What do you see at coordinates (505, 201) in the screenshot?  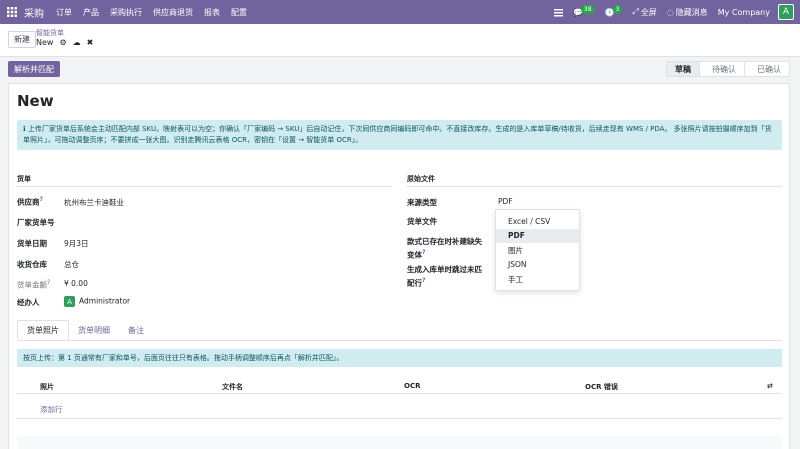 I see `source-type-select: PDF` at bounding box center [505, 201].